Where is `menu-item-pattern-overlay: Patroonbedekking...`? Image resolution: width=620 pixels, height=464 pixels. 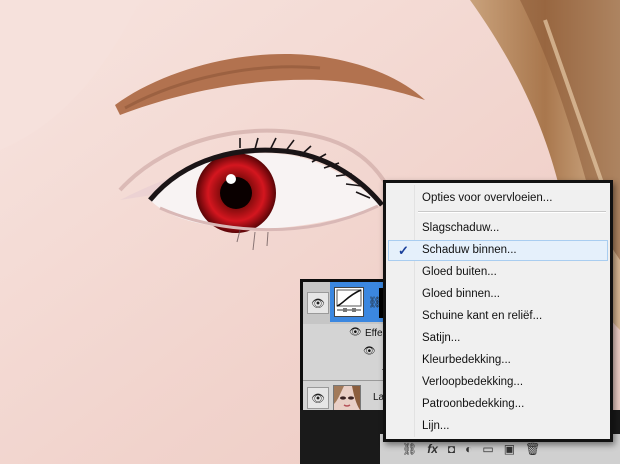
menu-item-pattern-overlay: Patroonbedekking... is located at coordinates (498, 404).